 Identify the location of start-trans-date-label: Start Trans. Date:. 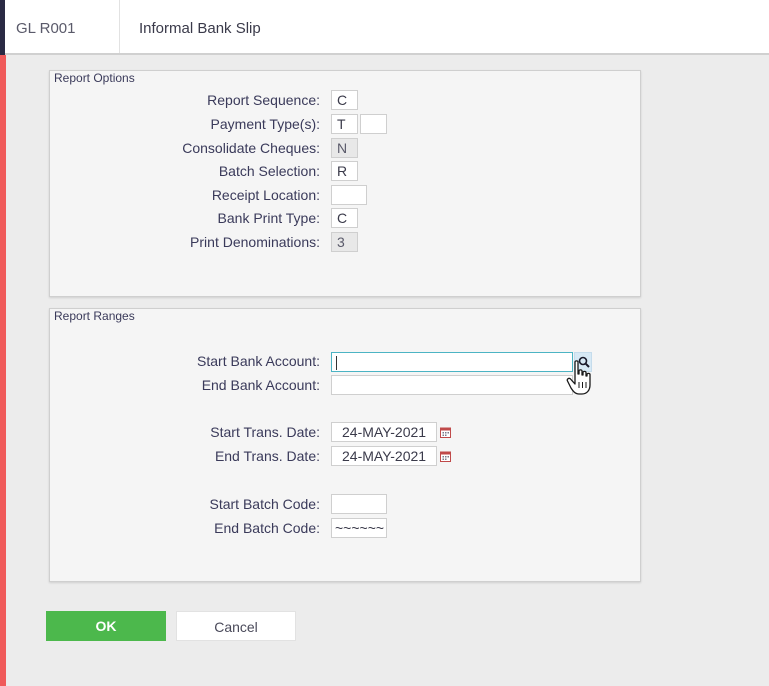
(265, 432).